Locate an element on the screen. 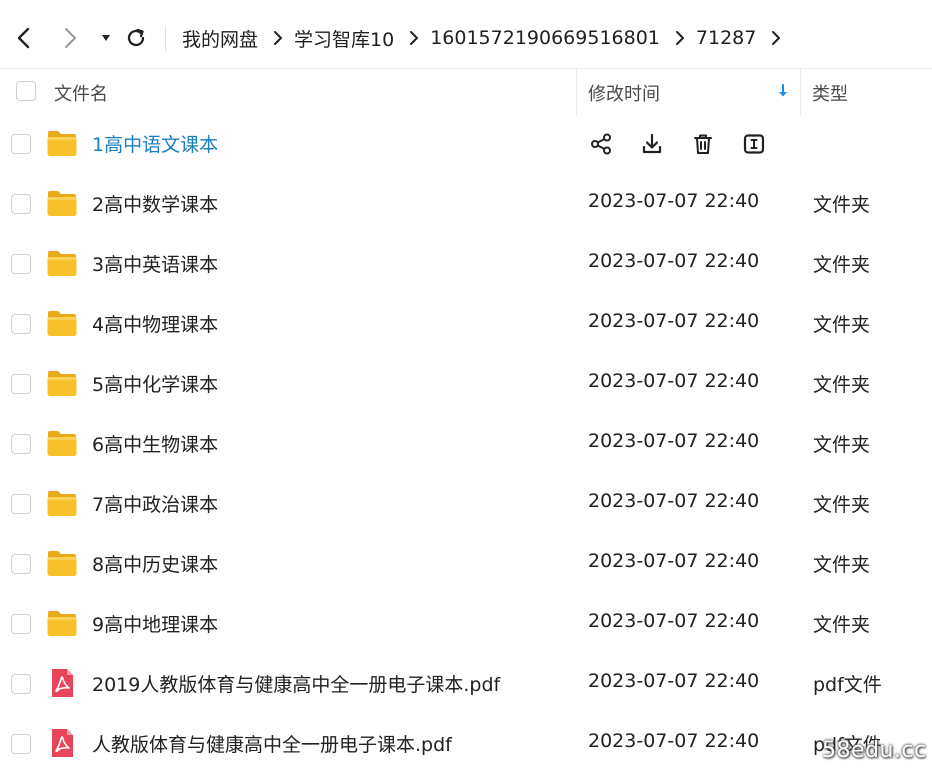 The width and height of the screenshot is (932, 775). breadcrumb: 我的网盘 学习智库10 1601572190669516801 71287 is located at coordinates (487, 38).